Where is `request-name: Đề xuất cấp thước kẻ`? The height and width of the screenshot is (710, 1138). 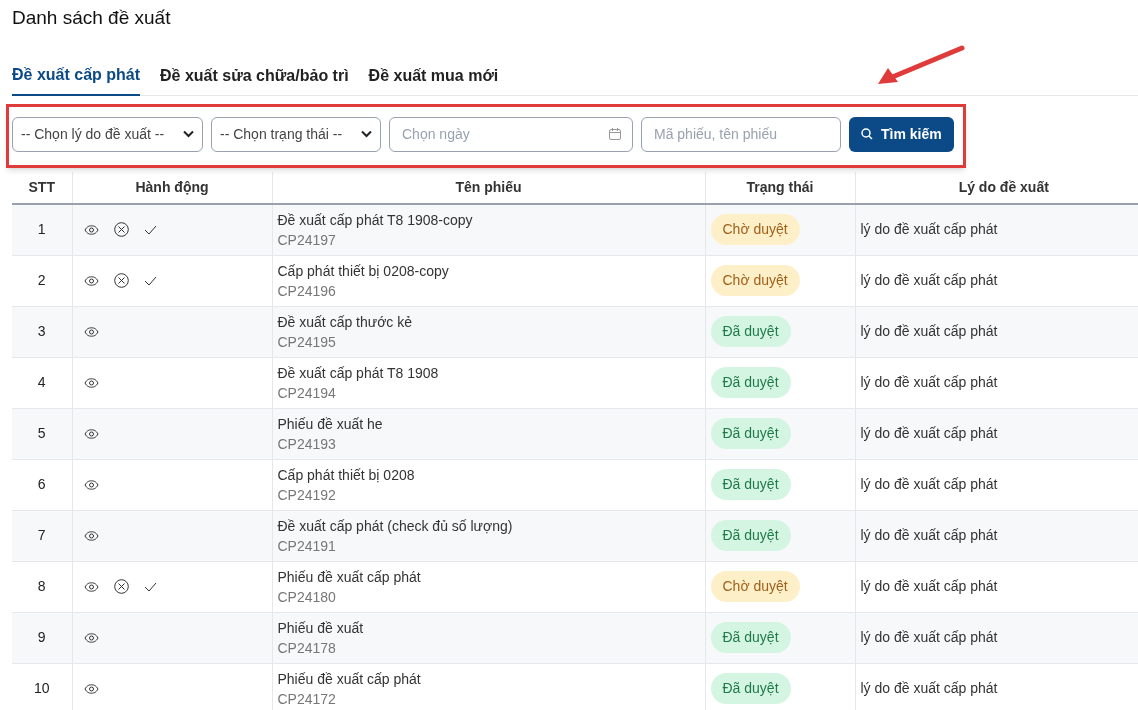 request-name: Đề xuất cấp thước kẻ is located at coordinates (345, 322).